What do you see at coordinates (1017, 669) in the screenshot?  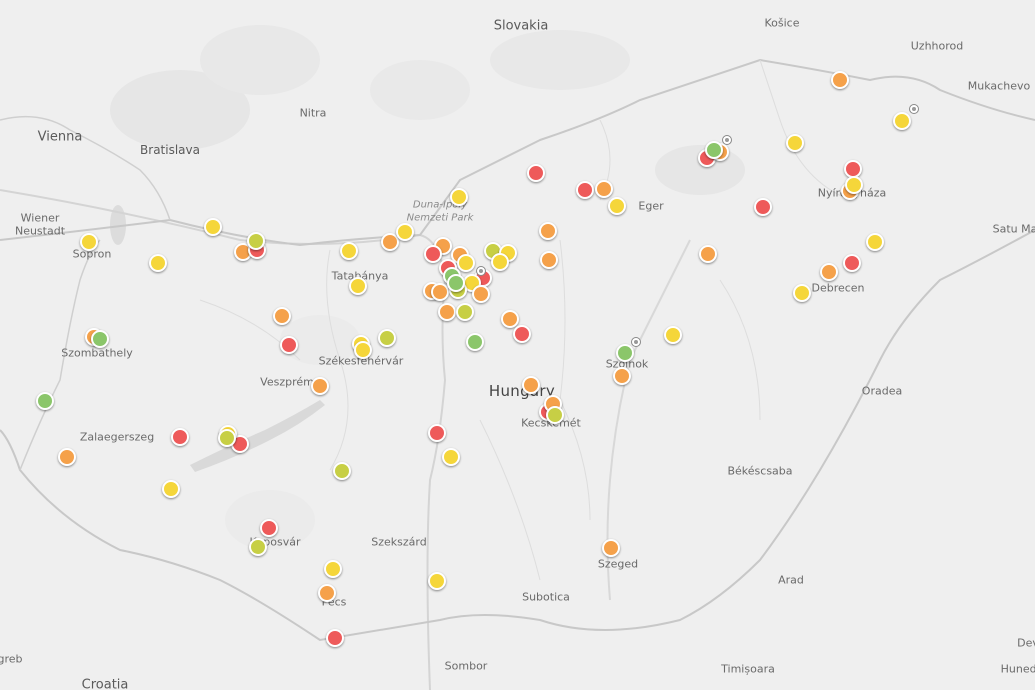 I see `label-hunedoara: Hunedo` at bounding box center [1017, 669].